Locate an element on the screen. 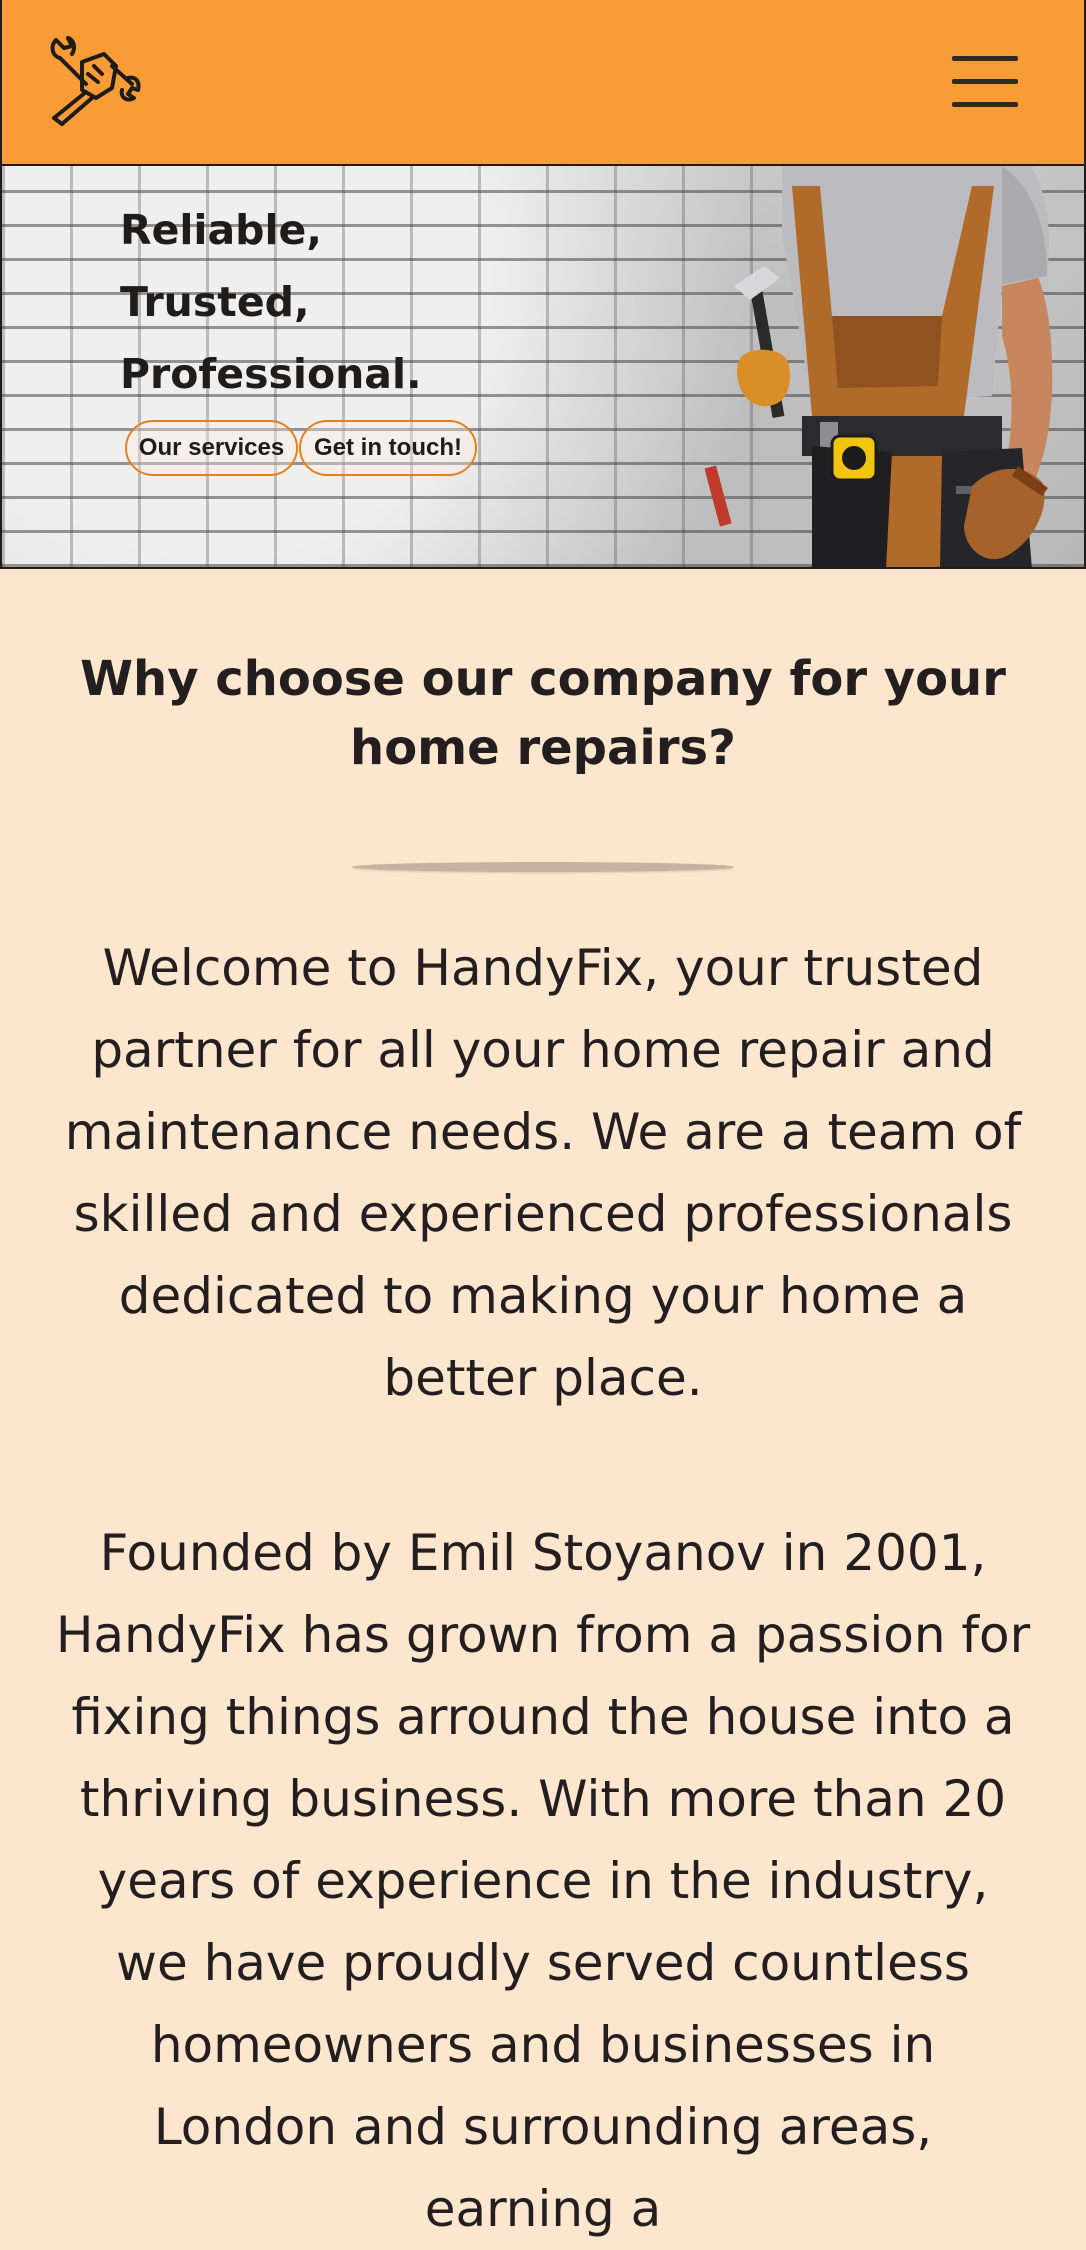 The image size is (1086, 2250). our-services-button: Our services is located at coordinates (211, 448).